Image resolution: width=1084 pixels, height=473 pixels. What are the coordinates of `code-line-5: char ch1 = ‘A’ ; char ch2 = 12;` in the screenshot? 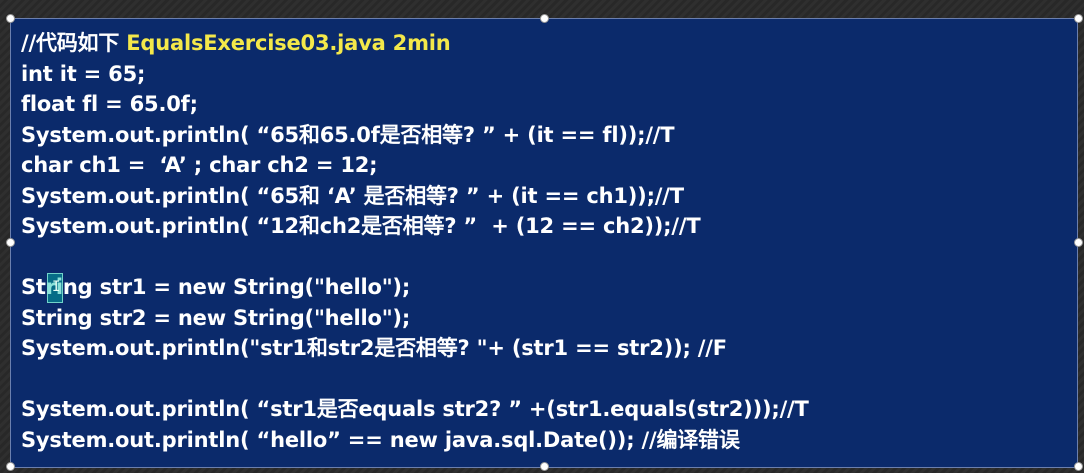 It's located at (199, 165).